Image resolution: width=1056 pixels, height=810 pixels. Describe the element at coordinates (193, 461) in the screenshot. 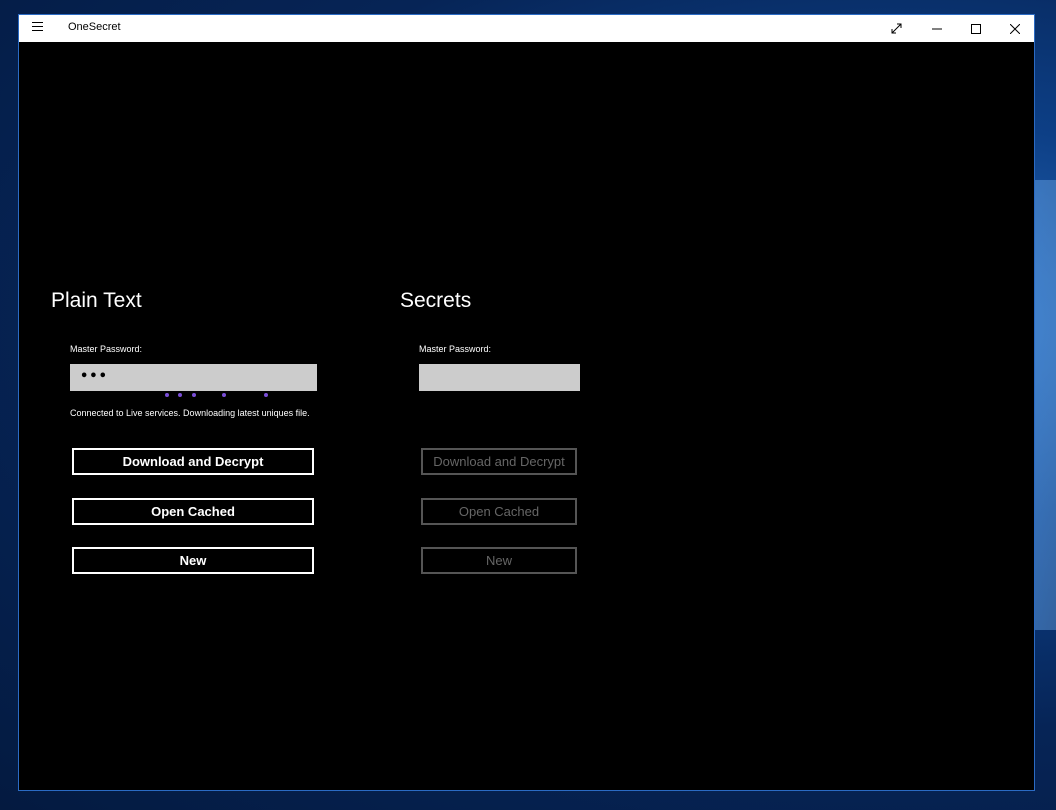

I see `download-decrypt-button: Download and Decrypt` at that location.